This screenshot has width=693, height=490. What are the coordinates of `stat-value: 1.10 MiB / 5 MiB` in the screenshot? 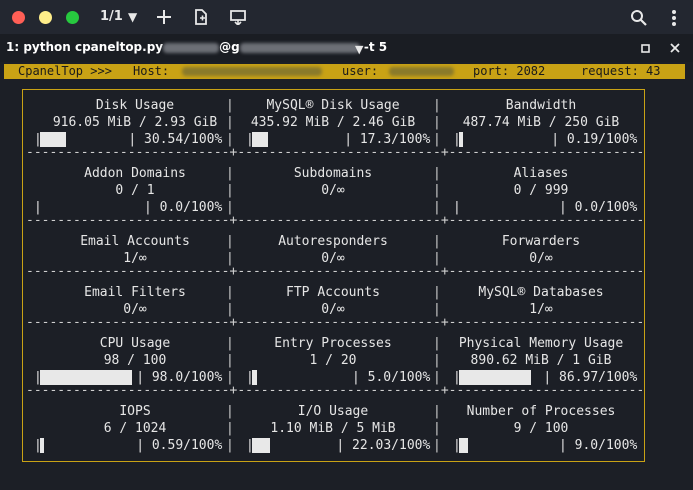 It's located at (333, 428).